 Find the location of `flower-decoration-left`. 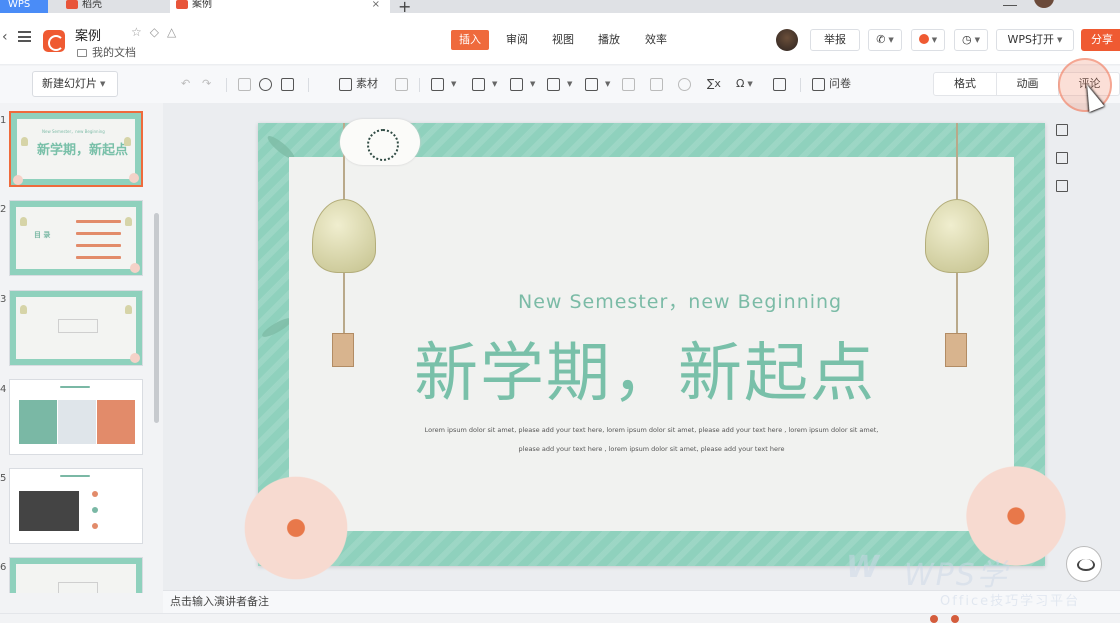

flower-decoration-left is located at coordinates (296, 528).